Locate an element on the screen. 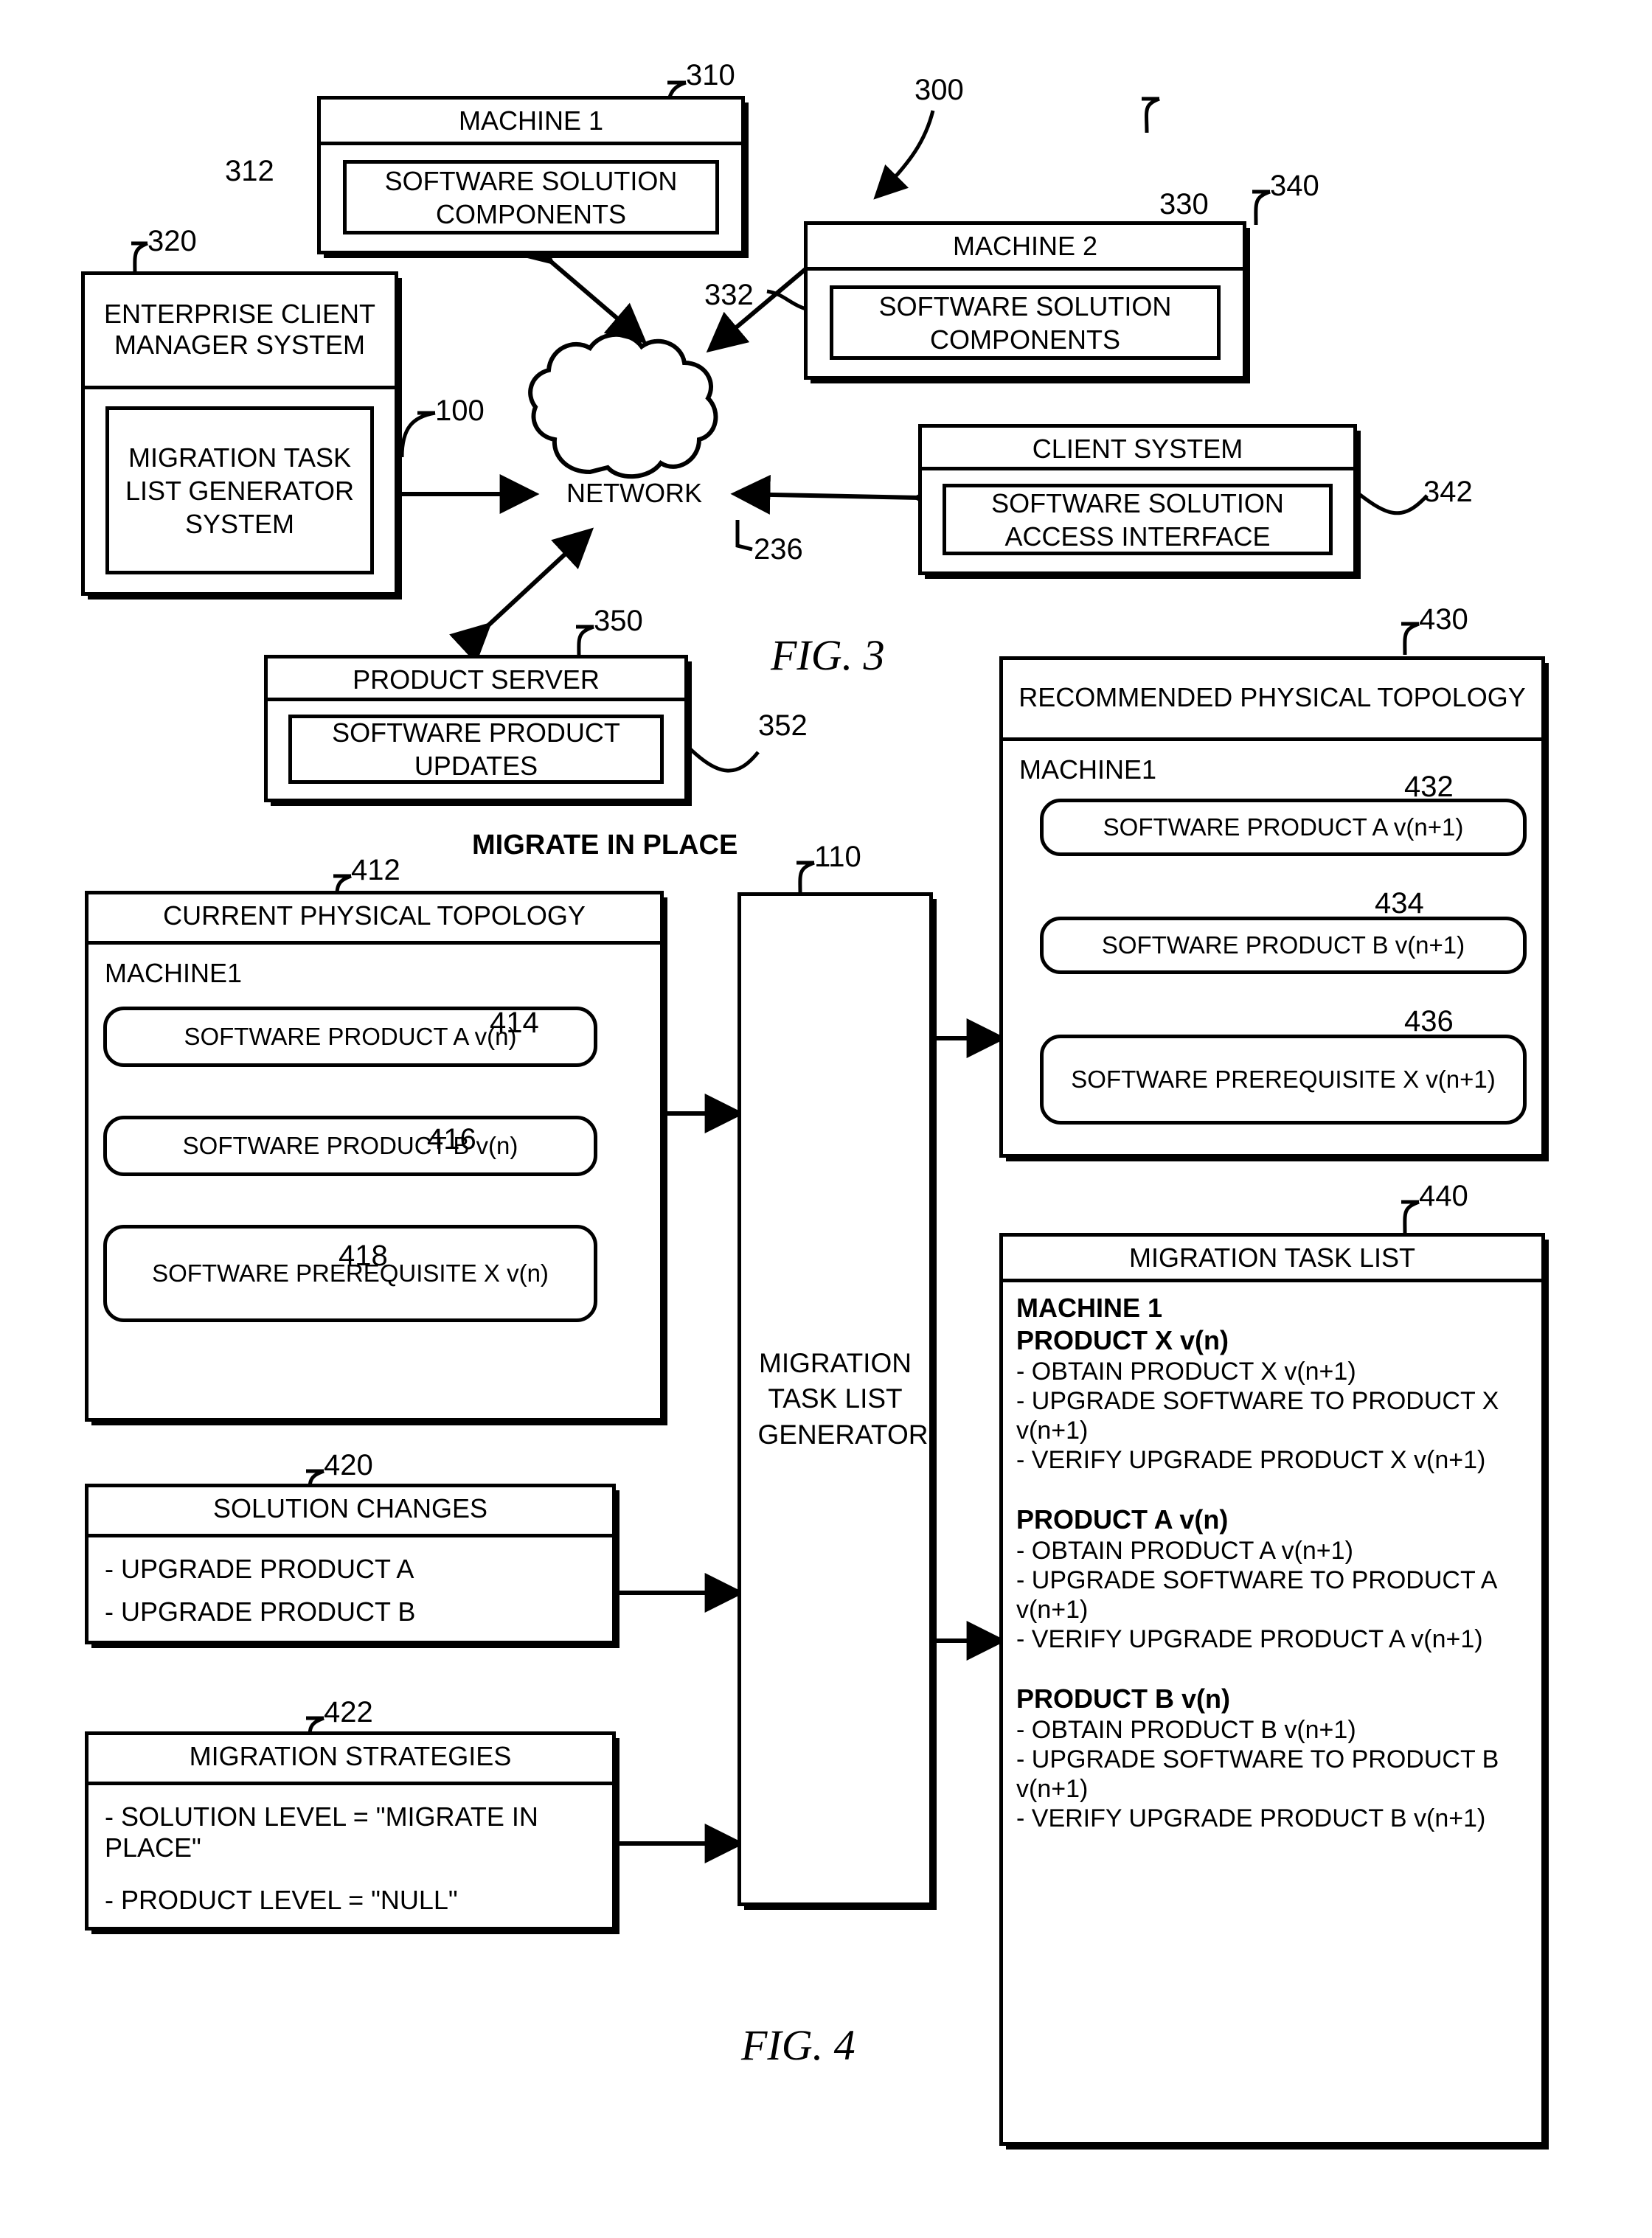 The width and height of the screenshot is (1652, 2238). ref-416: 416 is located at coordinates (451, 1140).